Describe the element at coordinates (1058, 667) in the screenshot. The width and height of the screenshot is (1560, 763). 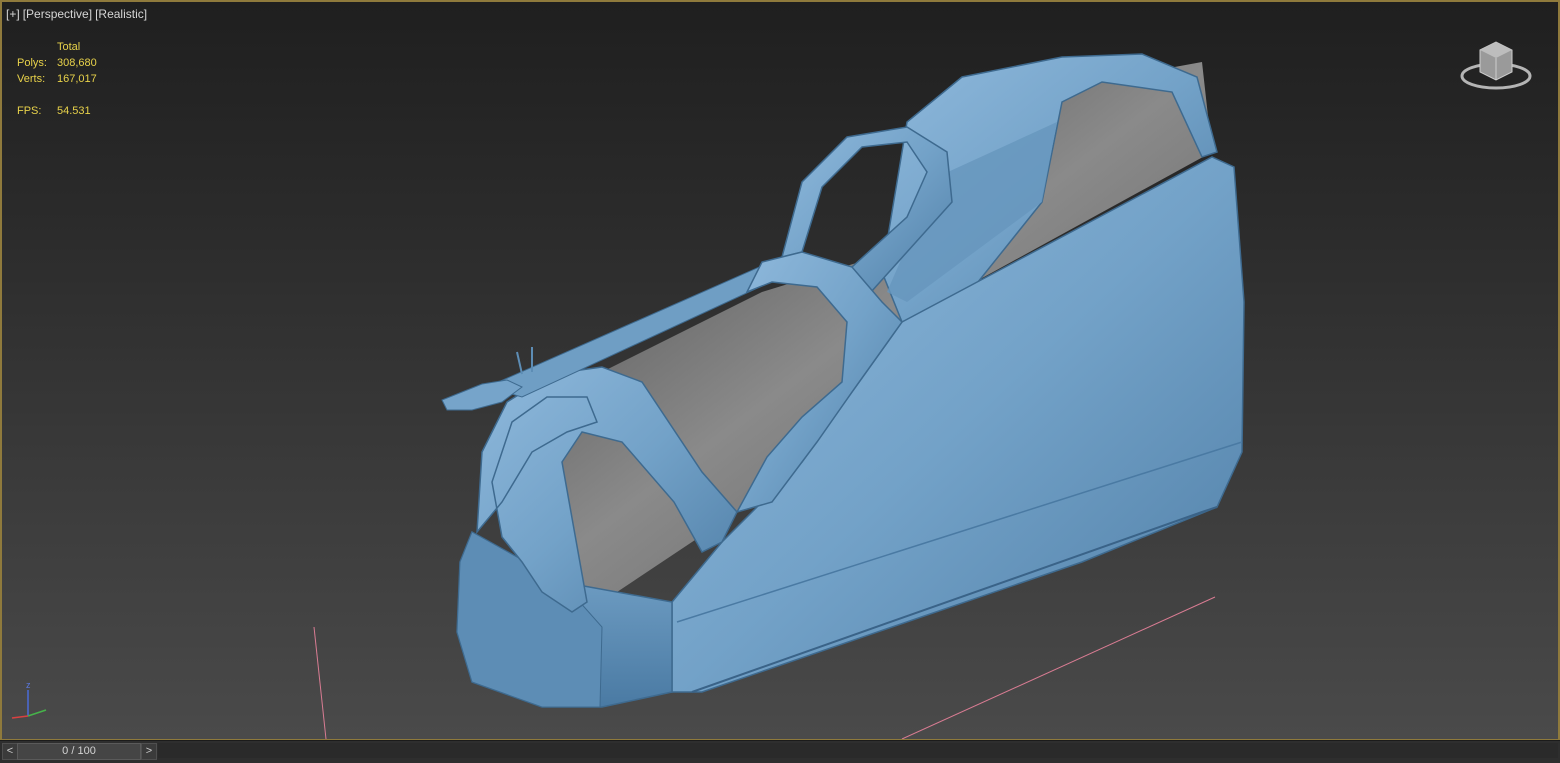
I see `grid-axis-line-x` at that location.